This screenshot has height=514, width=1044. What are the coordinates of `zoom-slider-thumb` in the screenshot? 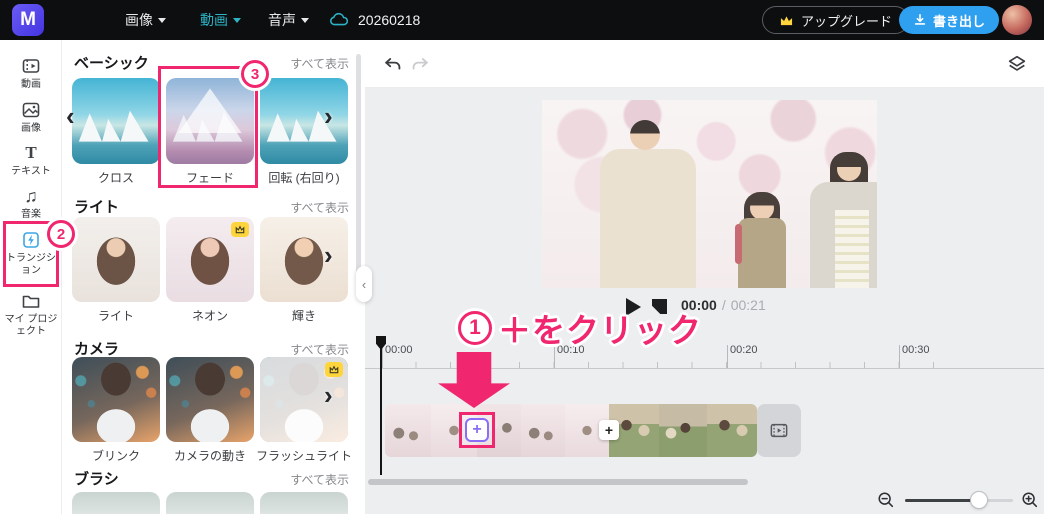 It's located at (979, 500).